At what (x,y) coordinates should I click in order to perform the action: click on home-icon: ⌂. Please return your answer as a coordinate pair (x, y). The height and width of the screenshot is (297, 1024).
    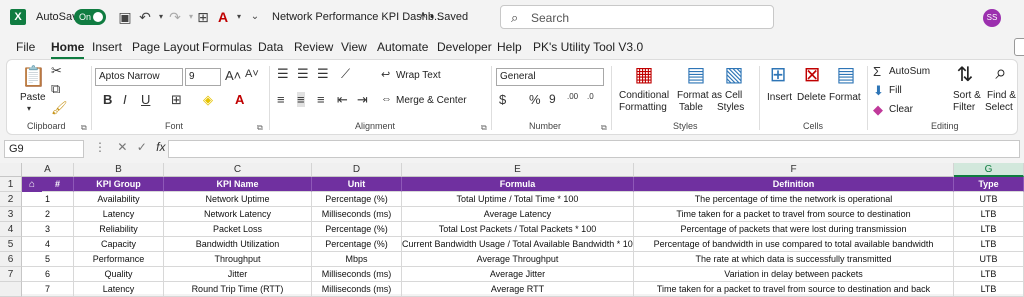
    Looking at the image, I should click on (32, 184).